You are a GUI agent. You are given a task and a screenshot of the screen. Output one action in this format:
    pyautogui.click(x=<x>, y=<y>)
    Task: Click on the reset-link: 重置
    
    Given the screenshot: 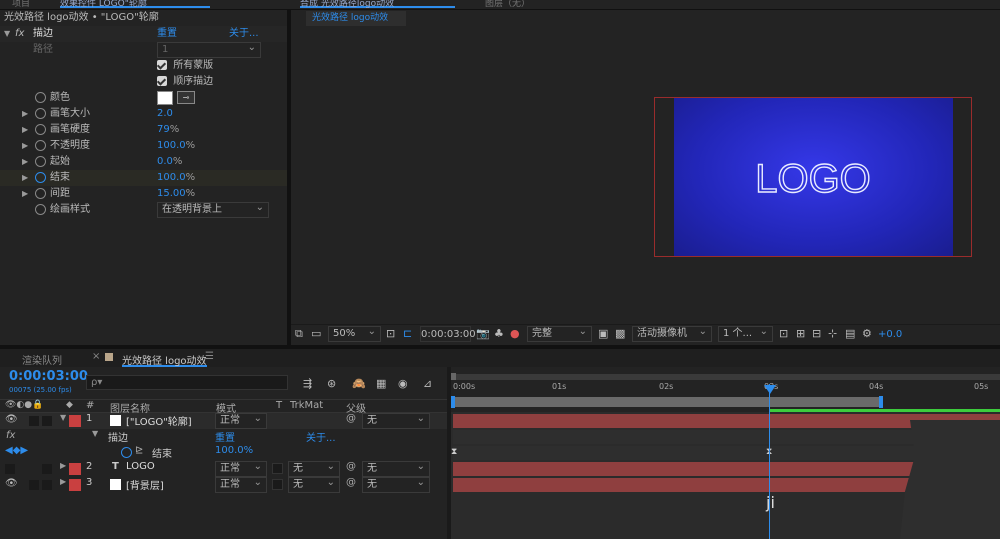 What is the action you would take?
    pyautogui.click(x=167, y=34)
    